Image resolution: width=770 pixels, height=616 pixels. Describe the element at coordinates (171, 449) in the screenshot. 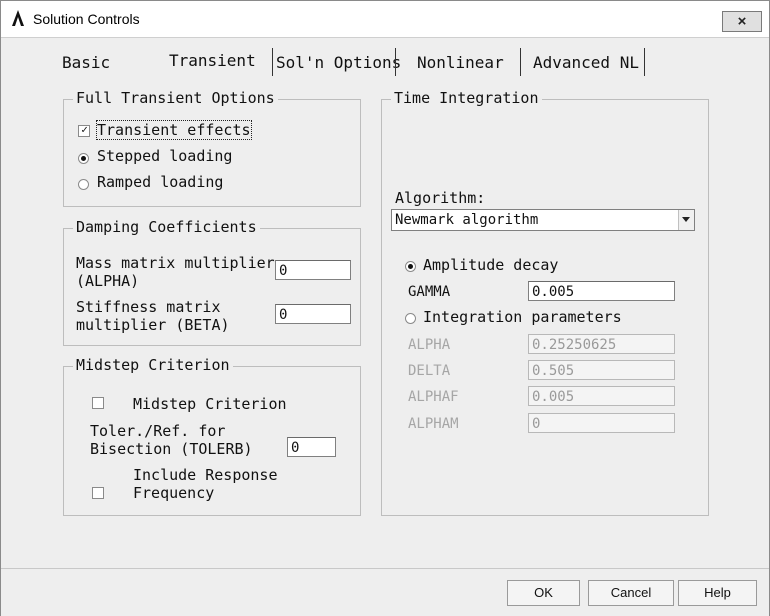

I see `tolerb-label-2: Bisection (TOLERB)` at that location.